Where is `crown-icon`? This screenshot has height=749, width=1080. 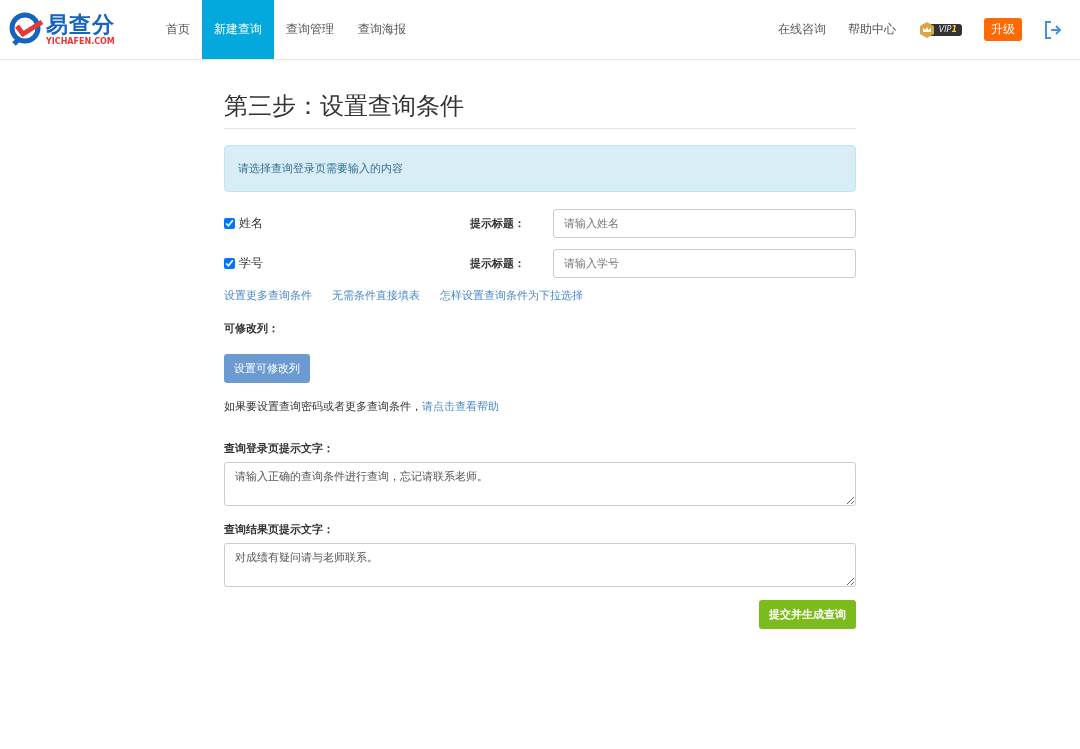 crown-icon is located at coordinates (926, 29).